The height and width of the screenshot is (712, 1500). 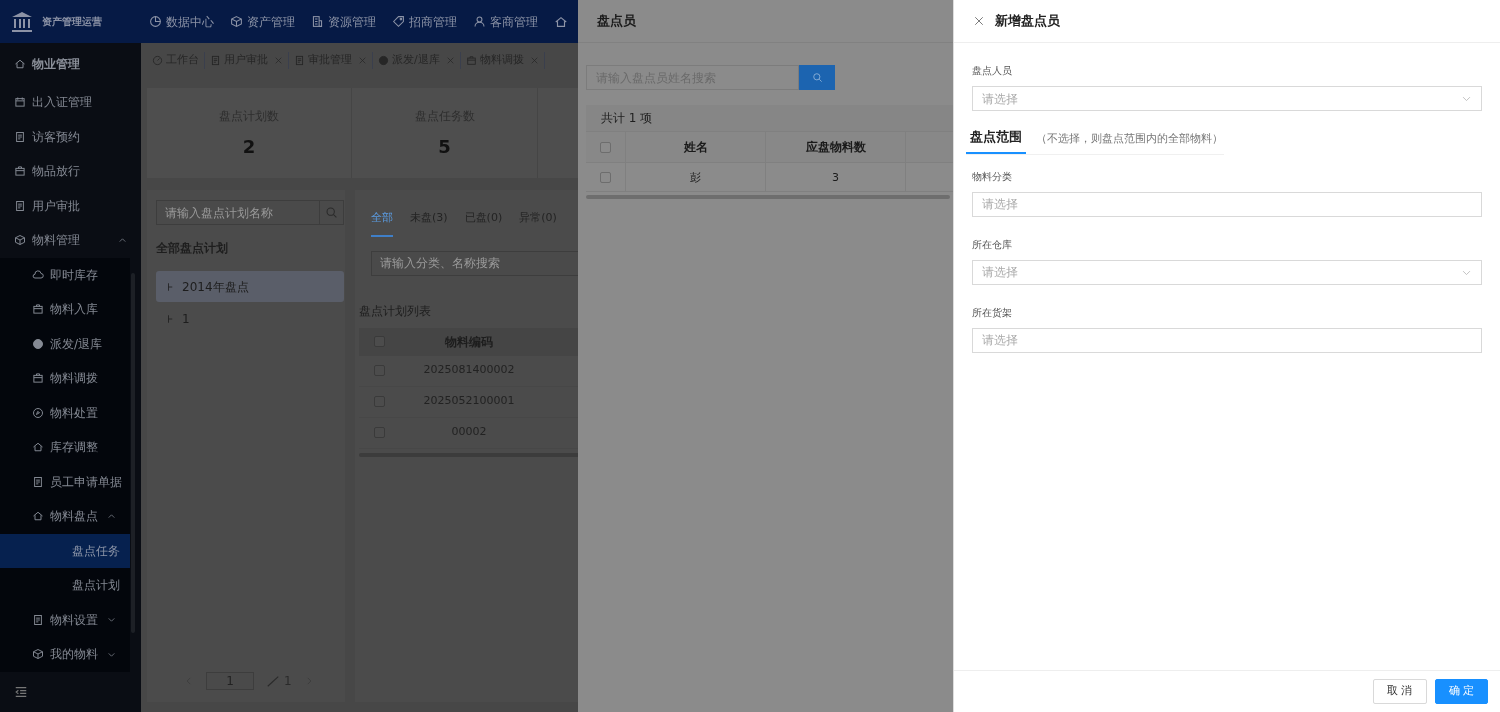 What do you see at coordinates (836, 177) in the screenshot?
I see `table-cell: 3` at bounding box center [836, 177].